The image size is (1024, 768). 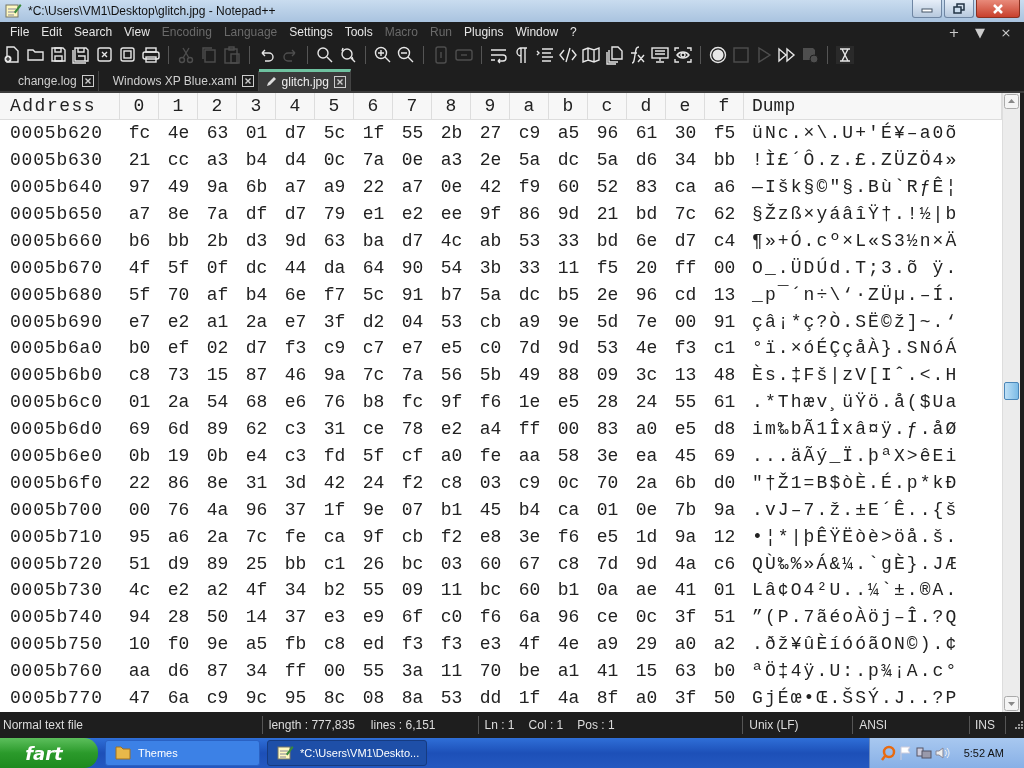 What do you see at coordinates (954, 32) in the screenshot?
I see `new-tab-button: +` at bounding box center [954, 32].